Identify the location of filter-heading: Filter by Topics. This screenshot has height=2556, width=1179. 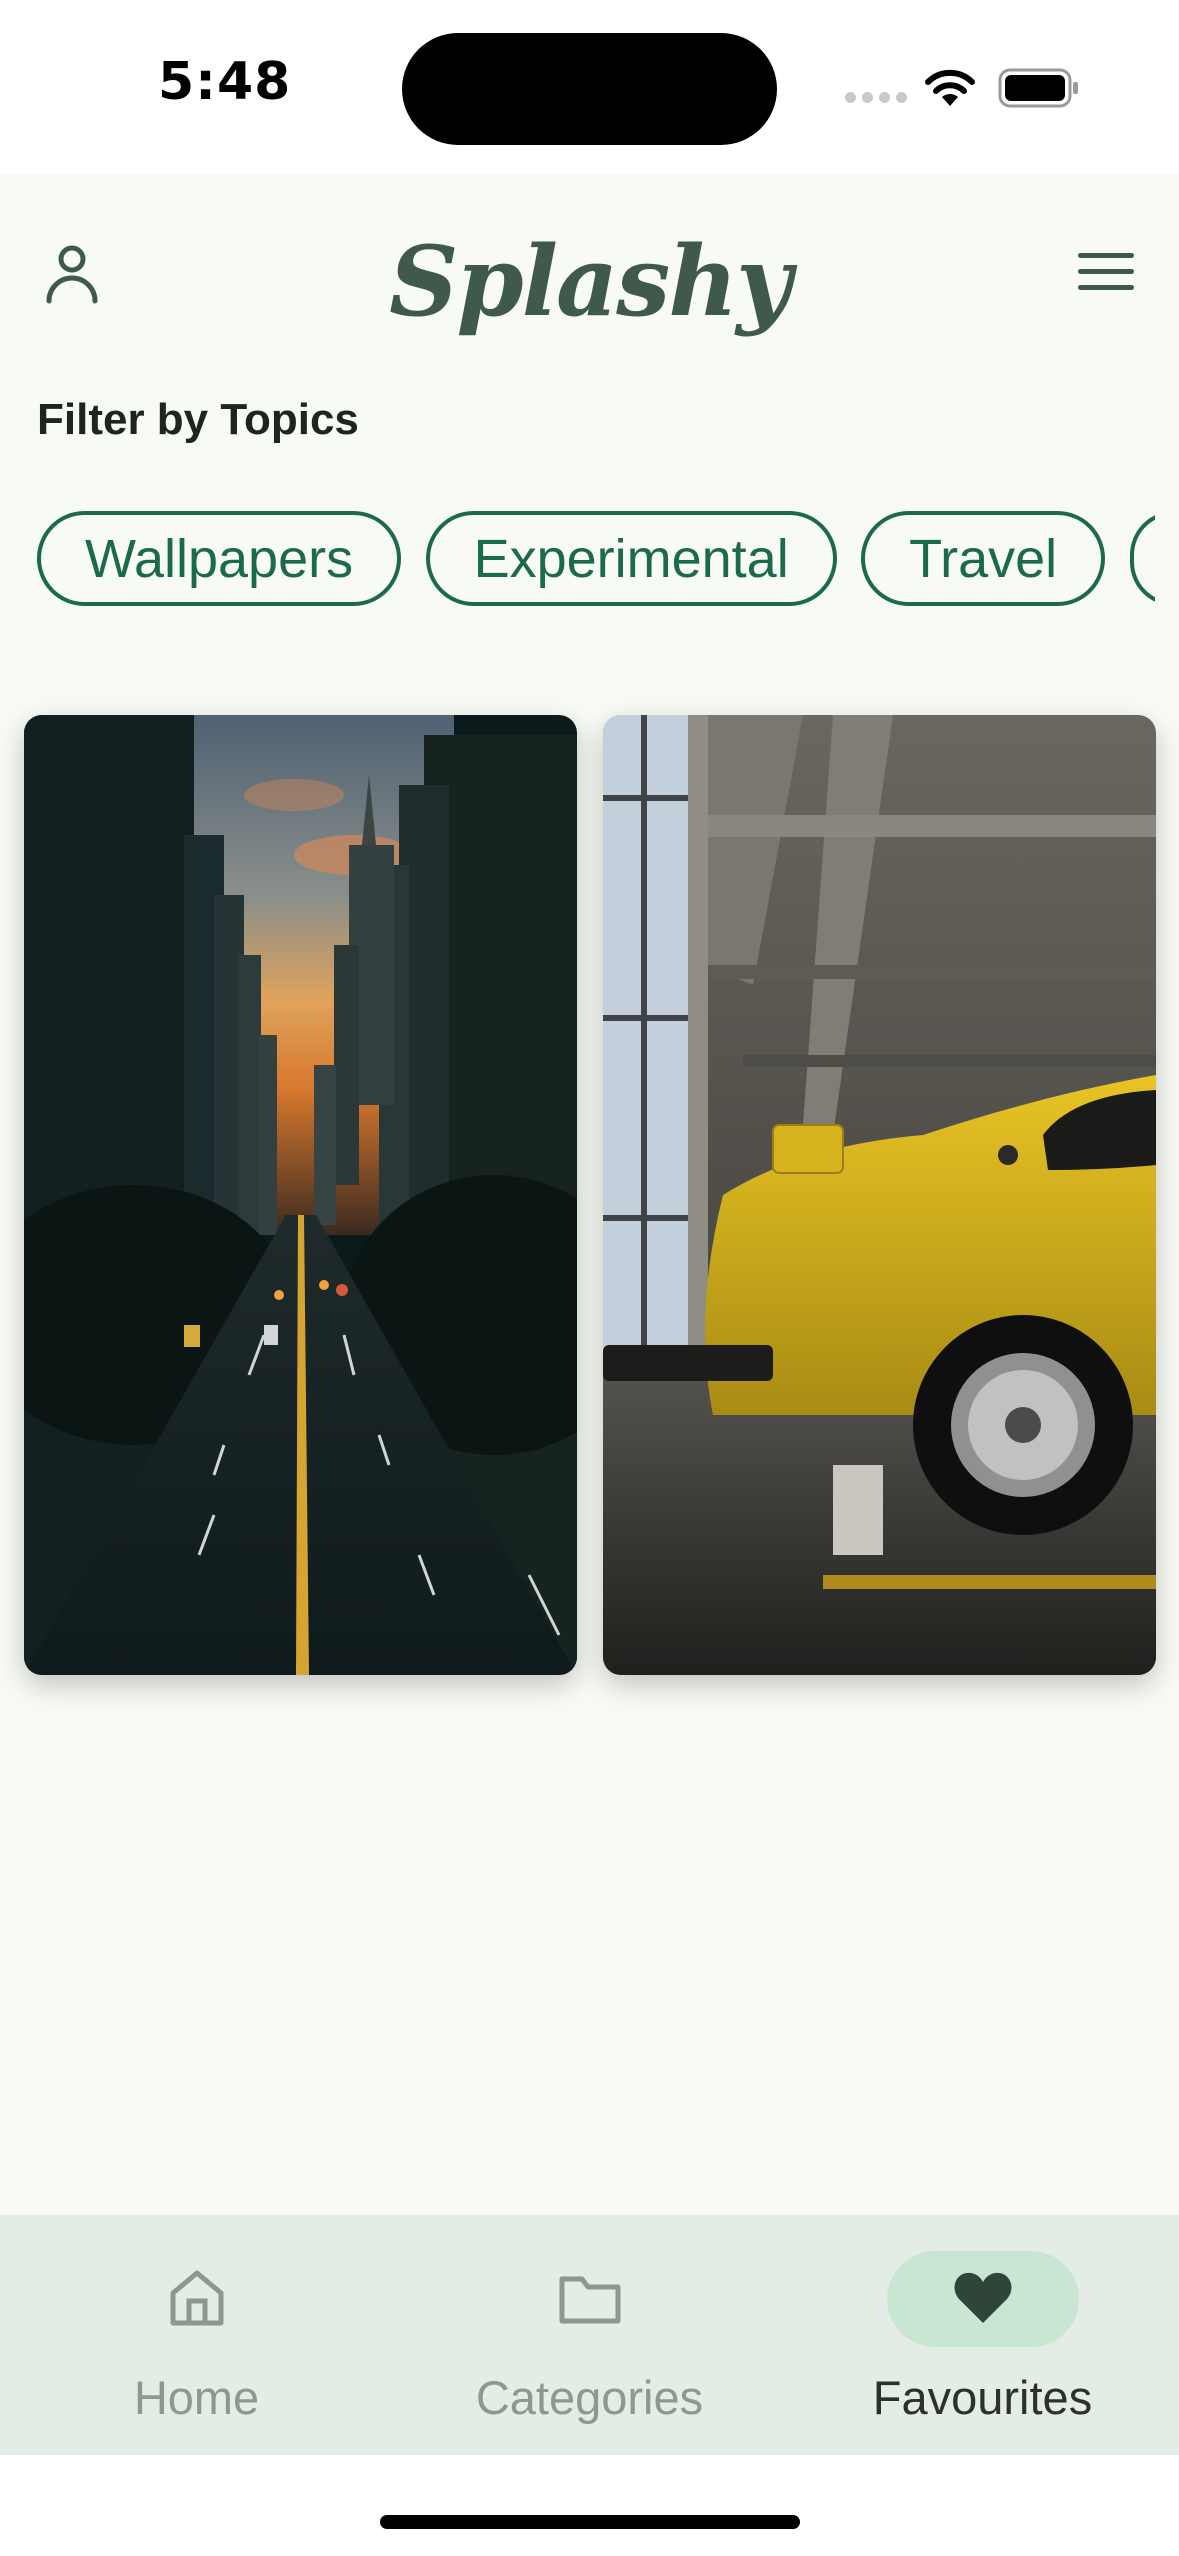
(198, 419).